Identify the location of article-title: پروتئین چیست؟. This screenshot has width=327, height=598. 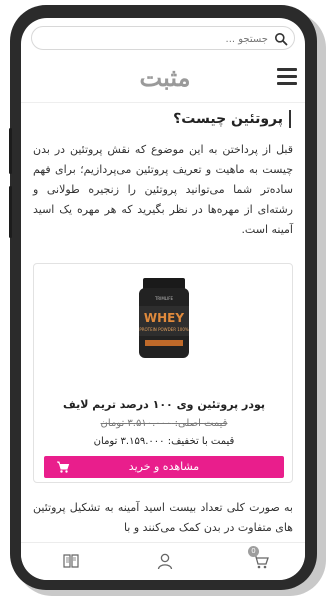
(232, 119).